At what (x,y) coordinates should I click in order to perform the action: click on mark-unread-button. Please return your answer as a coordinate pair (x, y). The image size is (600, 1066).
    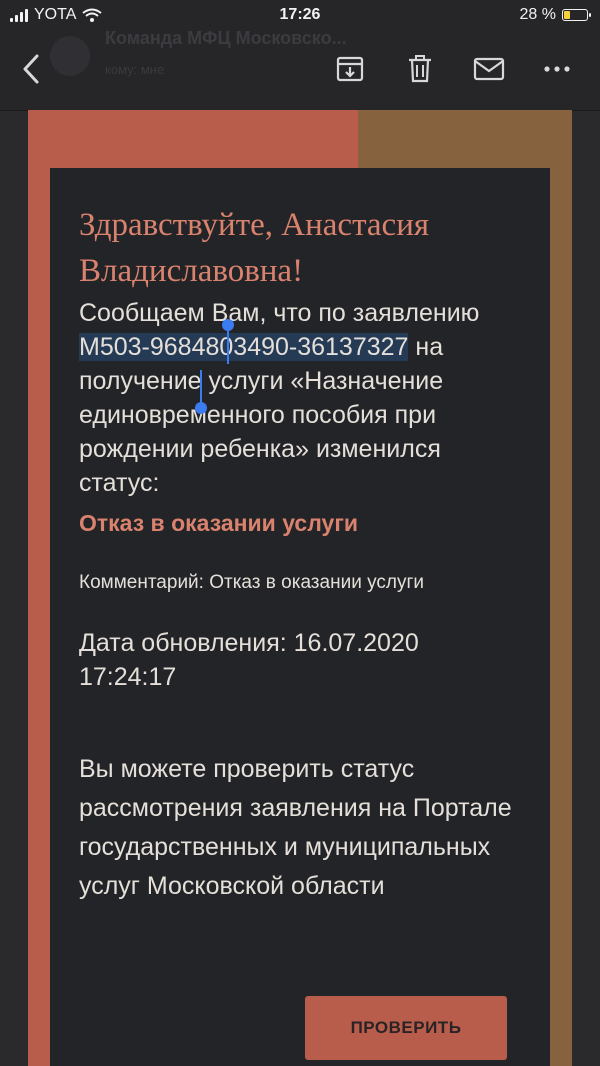
    Looking at the image, I should click on (489, 69).